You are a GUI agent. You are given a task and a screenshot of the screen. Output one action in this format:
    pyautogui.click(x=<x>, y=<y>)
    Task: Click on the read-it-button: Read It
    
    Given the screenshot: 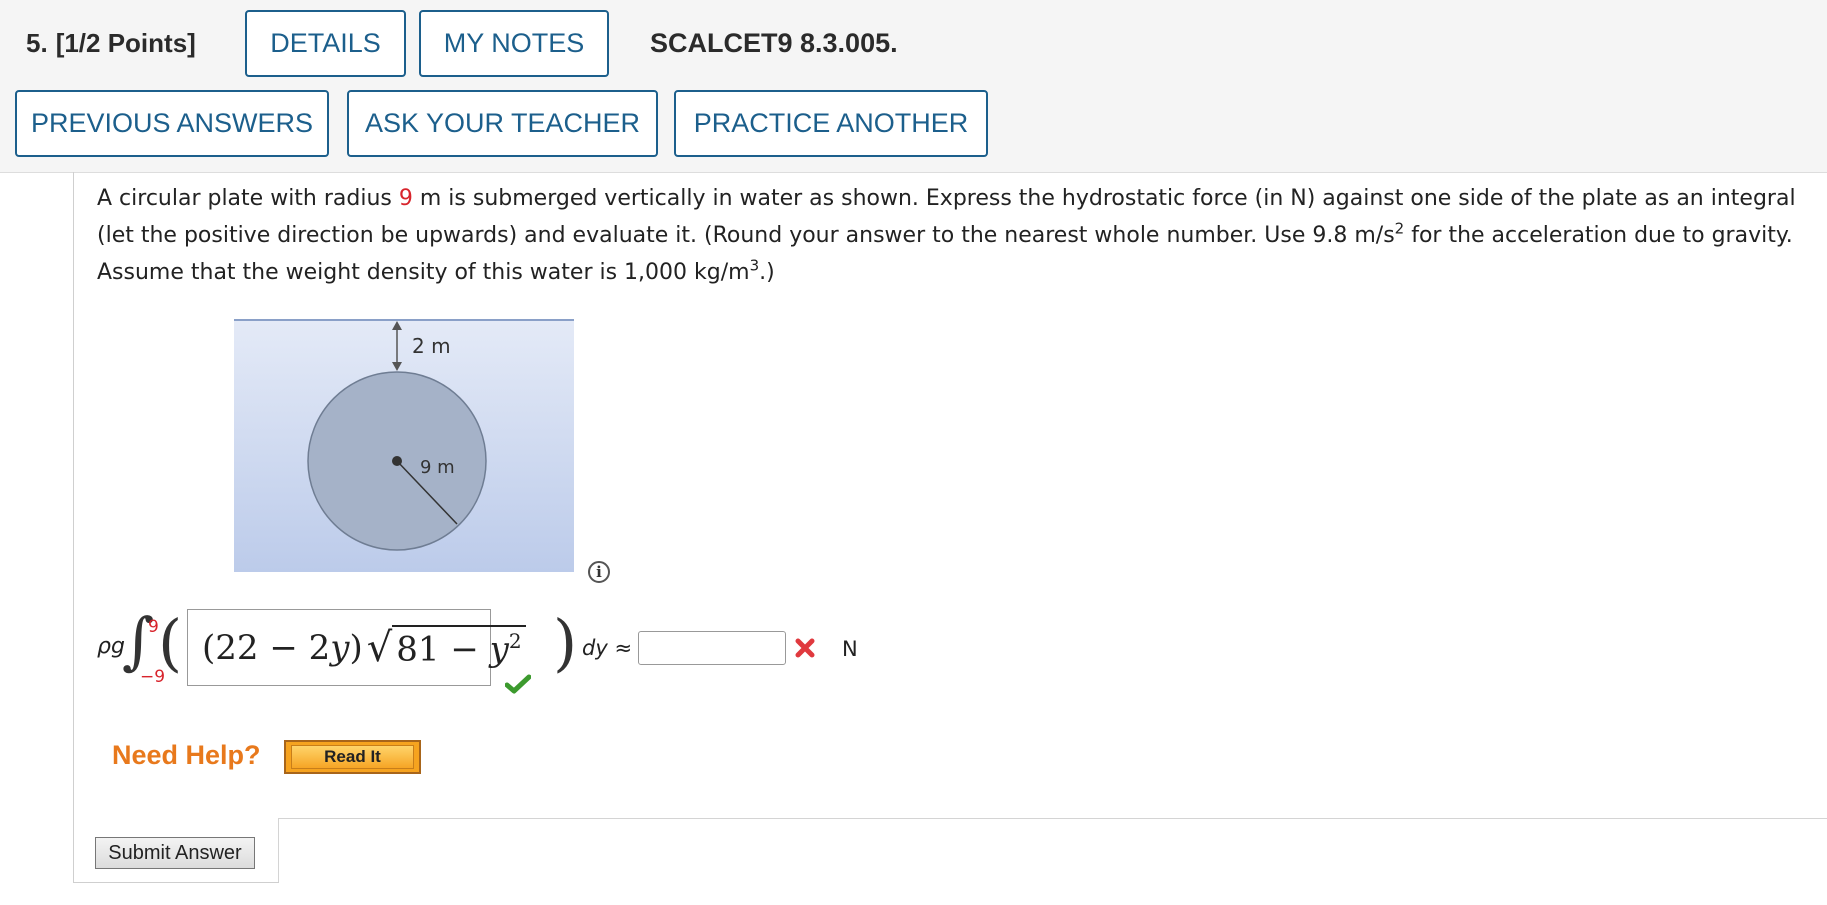 What is the action you would take?
    pyautogui.click(x=352, y=757)
    